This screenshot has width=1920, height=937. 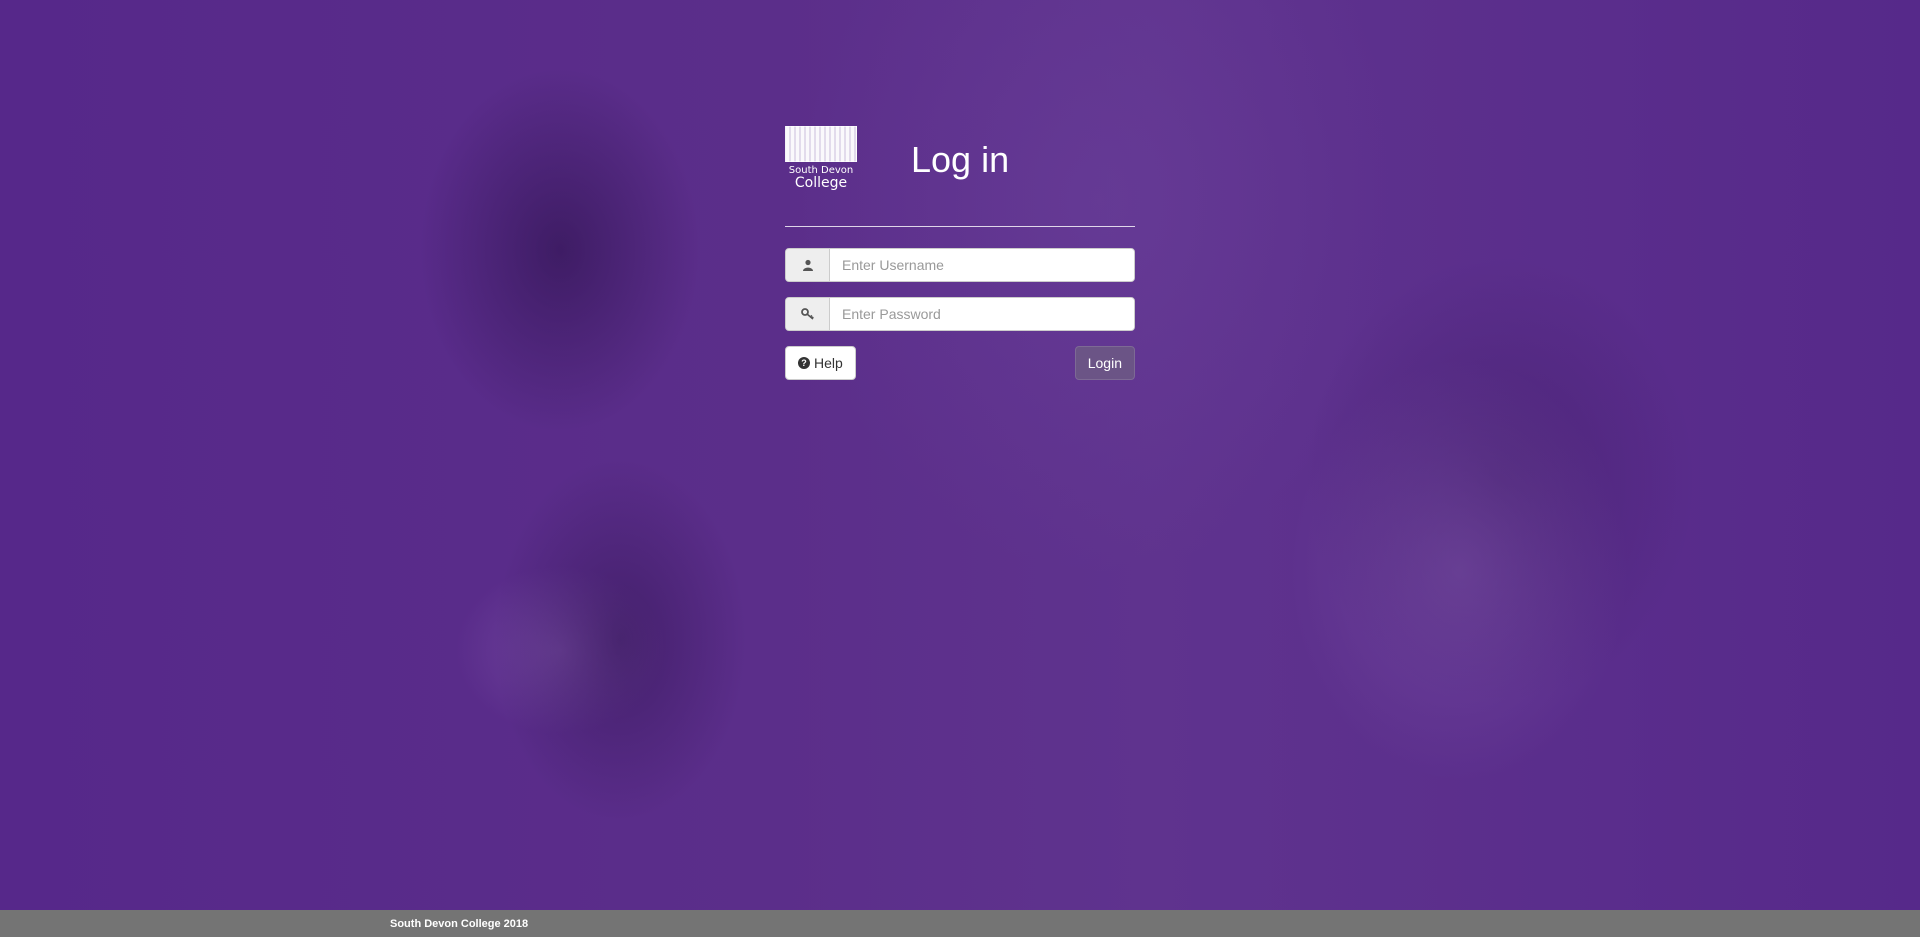 What do you see at coordinates (821, 183) in the screenshot?
I see `logo-title: College` at bounding box center [821, 183].